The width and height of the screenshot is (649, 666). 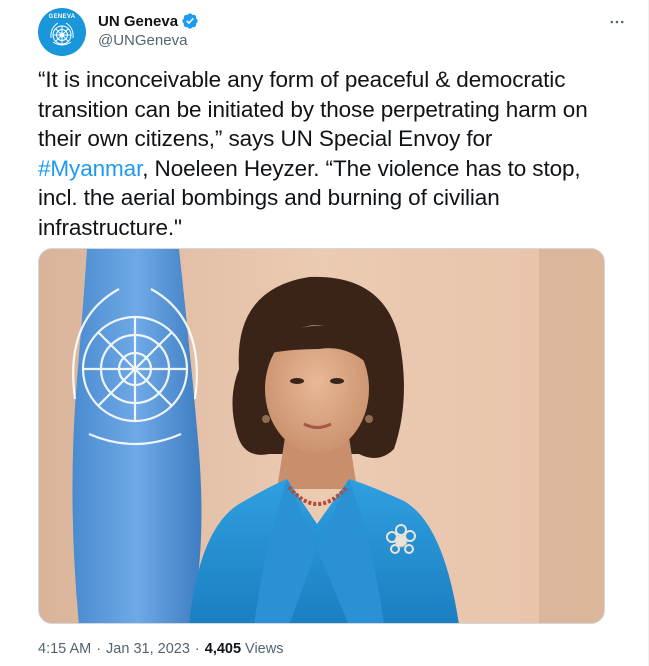 What do you see at coordinates (190, 21) in the screenshot?
I see `verified-badge-icon` at bounding box center [190, 21].